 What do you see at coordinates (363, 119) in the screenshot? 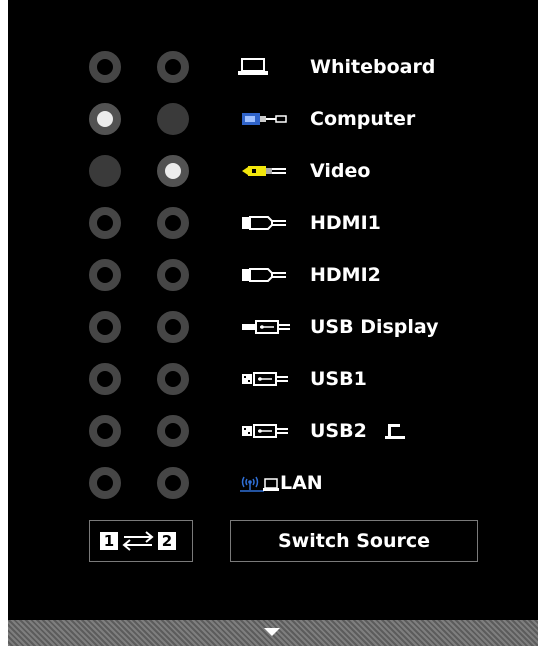
I see `source-label-computer: Computer` at bounding box center [363, 119].